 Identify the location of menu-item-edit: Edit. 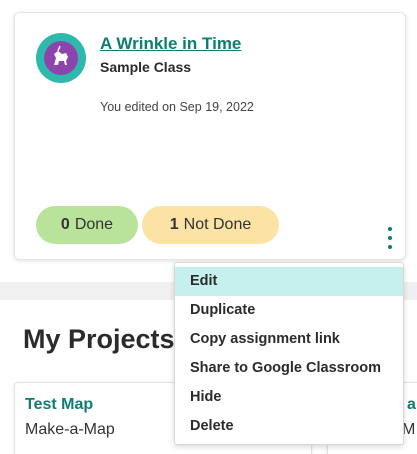
(289, 281).